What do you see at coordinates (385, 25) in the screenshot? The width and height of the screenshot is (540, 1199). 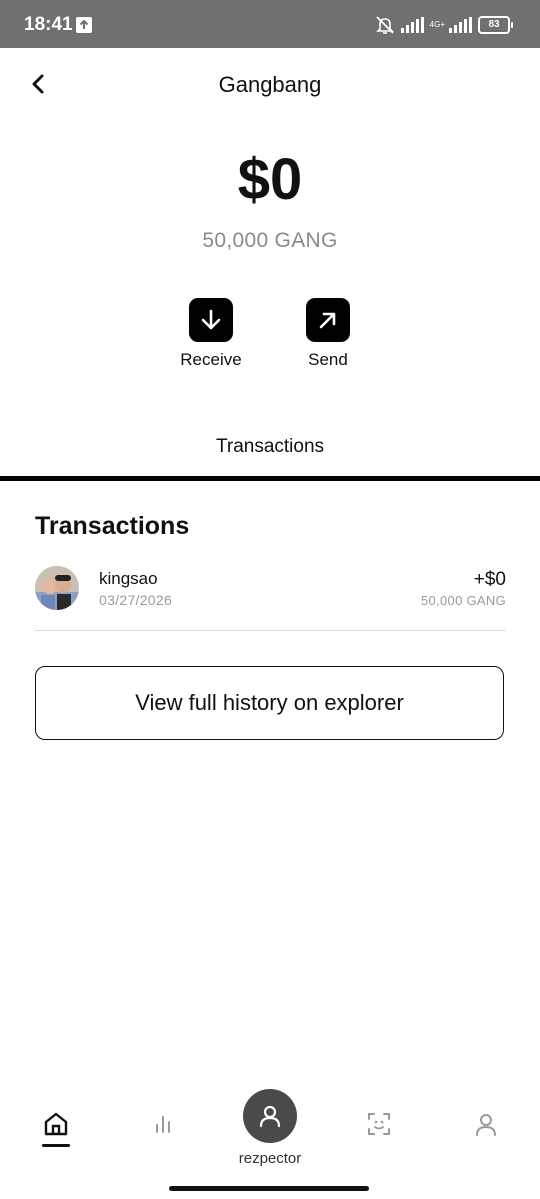 I see `bell-off-icon` at bounding box center [385, 25].